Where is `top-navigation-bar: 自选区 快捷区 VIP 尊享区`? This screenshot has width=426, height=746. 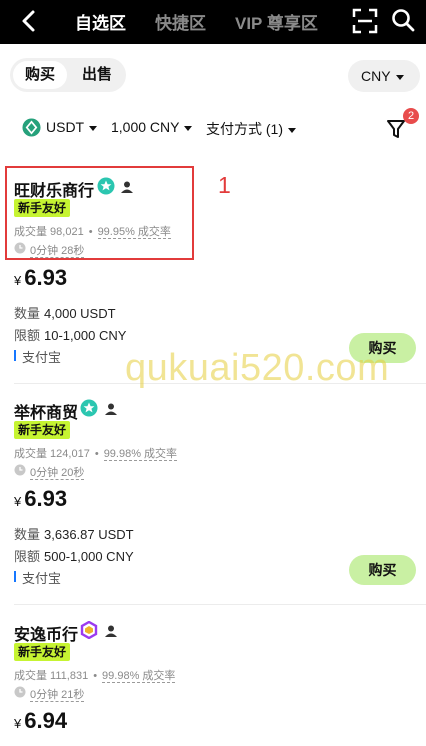 top-navigation-bar: 自选区 快捷区 VIP 尊享区 is located at coordinates (213, 22).